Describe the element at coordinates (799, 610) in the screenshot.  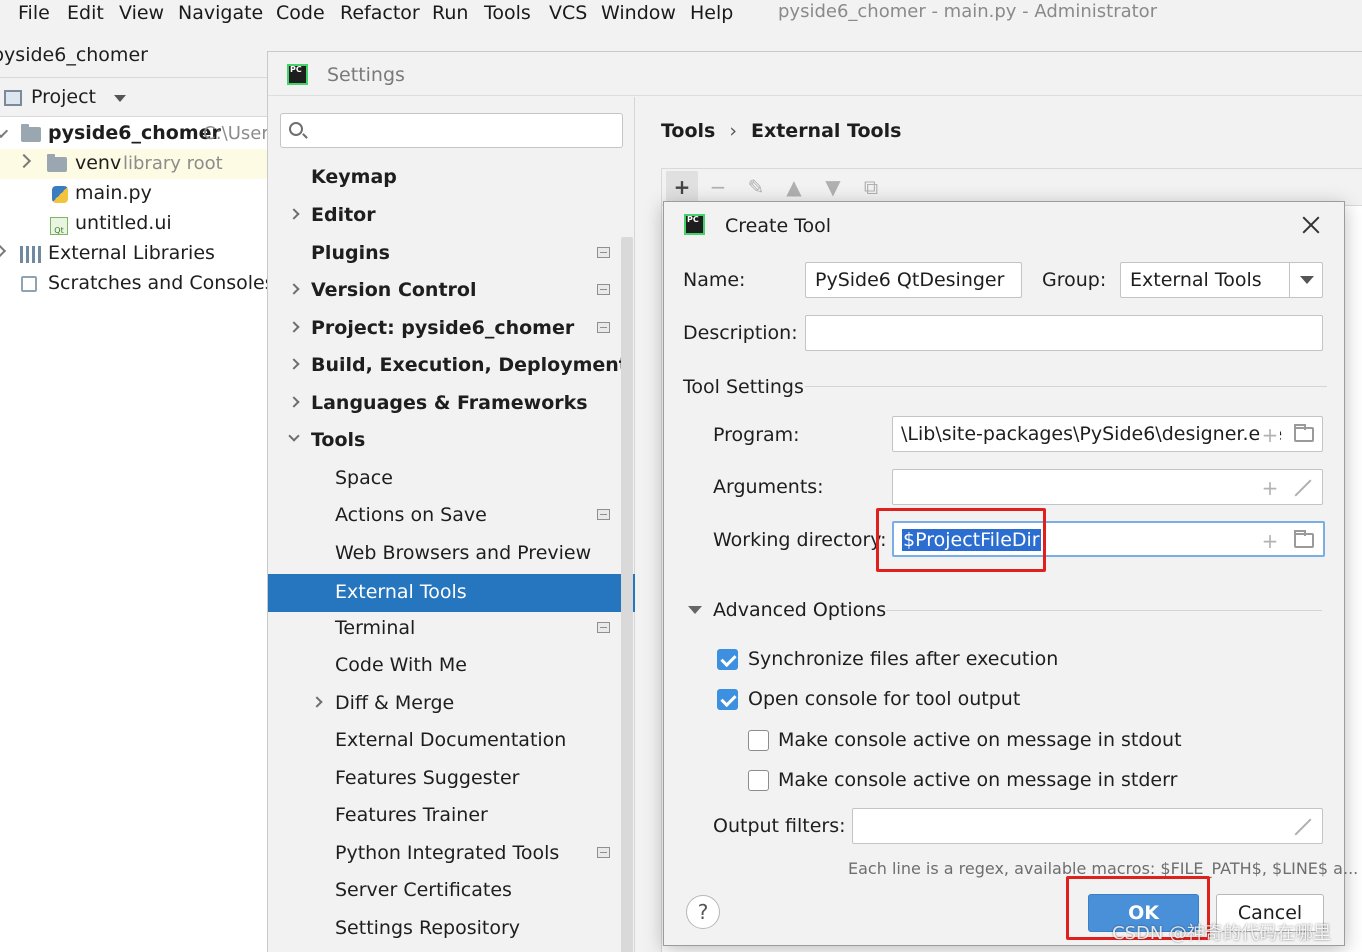
I see `advanced-options-heading: Advanced Options` at that location.